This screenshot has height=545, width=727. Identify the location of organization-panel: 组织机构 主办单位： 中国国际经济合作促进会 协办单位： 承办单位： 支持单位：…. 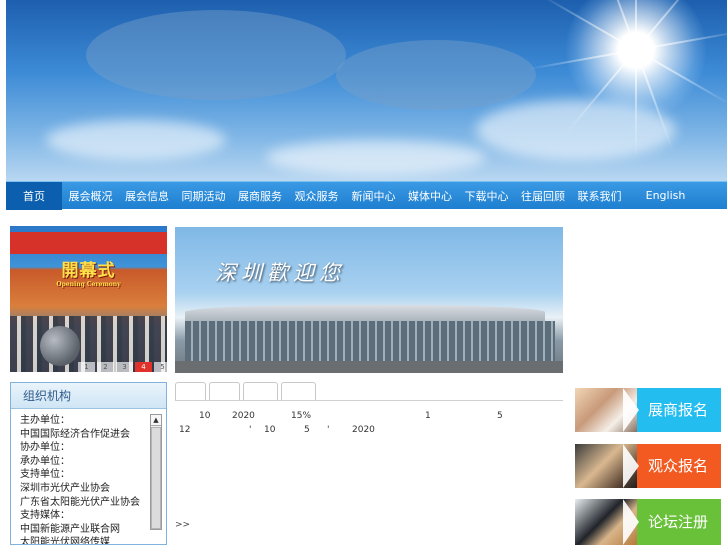
(88, 463).